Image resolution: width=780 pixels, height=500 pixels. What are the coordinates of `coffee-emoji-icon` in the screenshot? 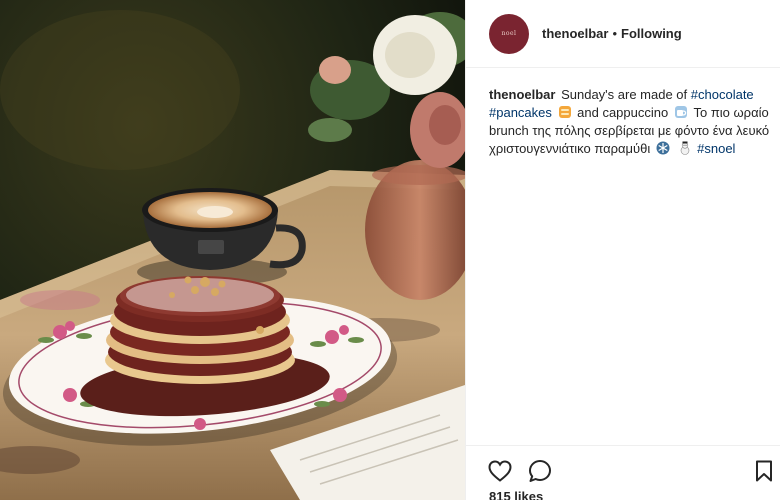 It's located at (680, 112).